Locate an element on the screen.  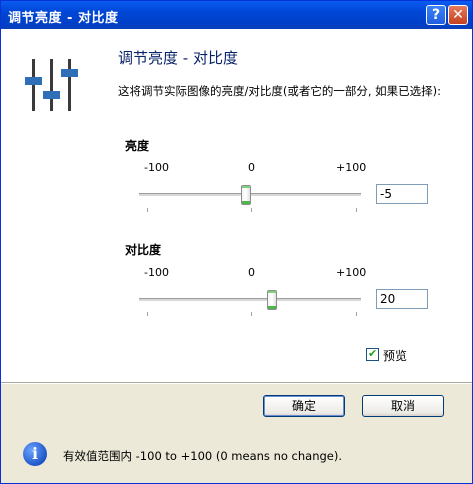
brightness-mid-label: 0 is located at coordinates (251, 167).